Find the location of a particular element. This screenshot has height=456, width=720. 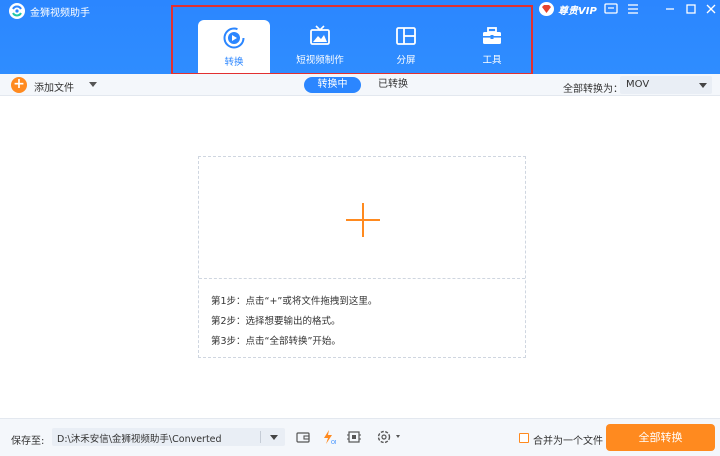

step-2: 第2步：选择想要输出的格式。 is located at coordinates (276, 321).